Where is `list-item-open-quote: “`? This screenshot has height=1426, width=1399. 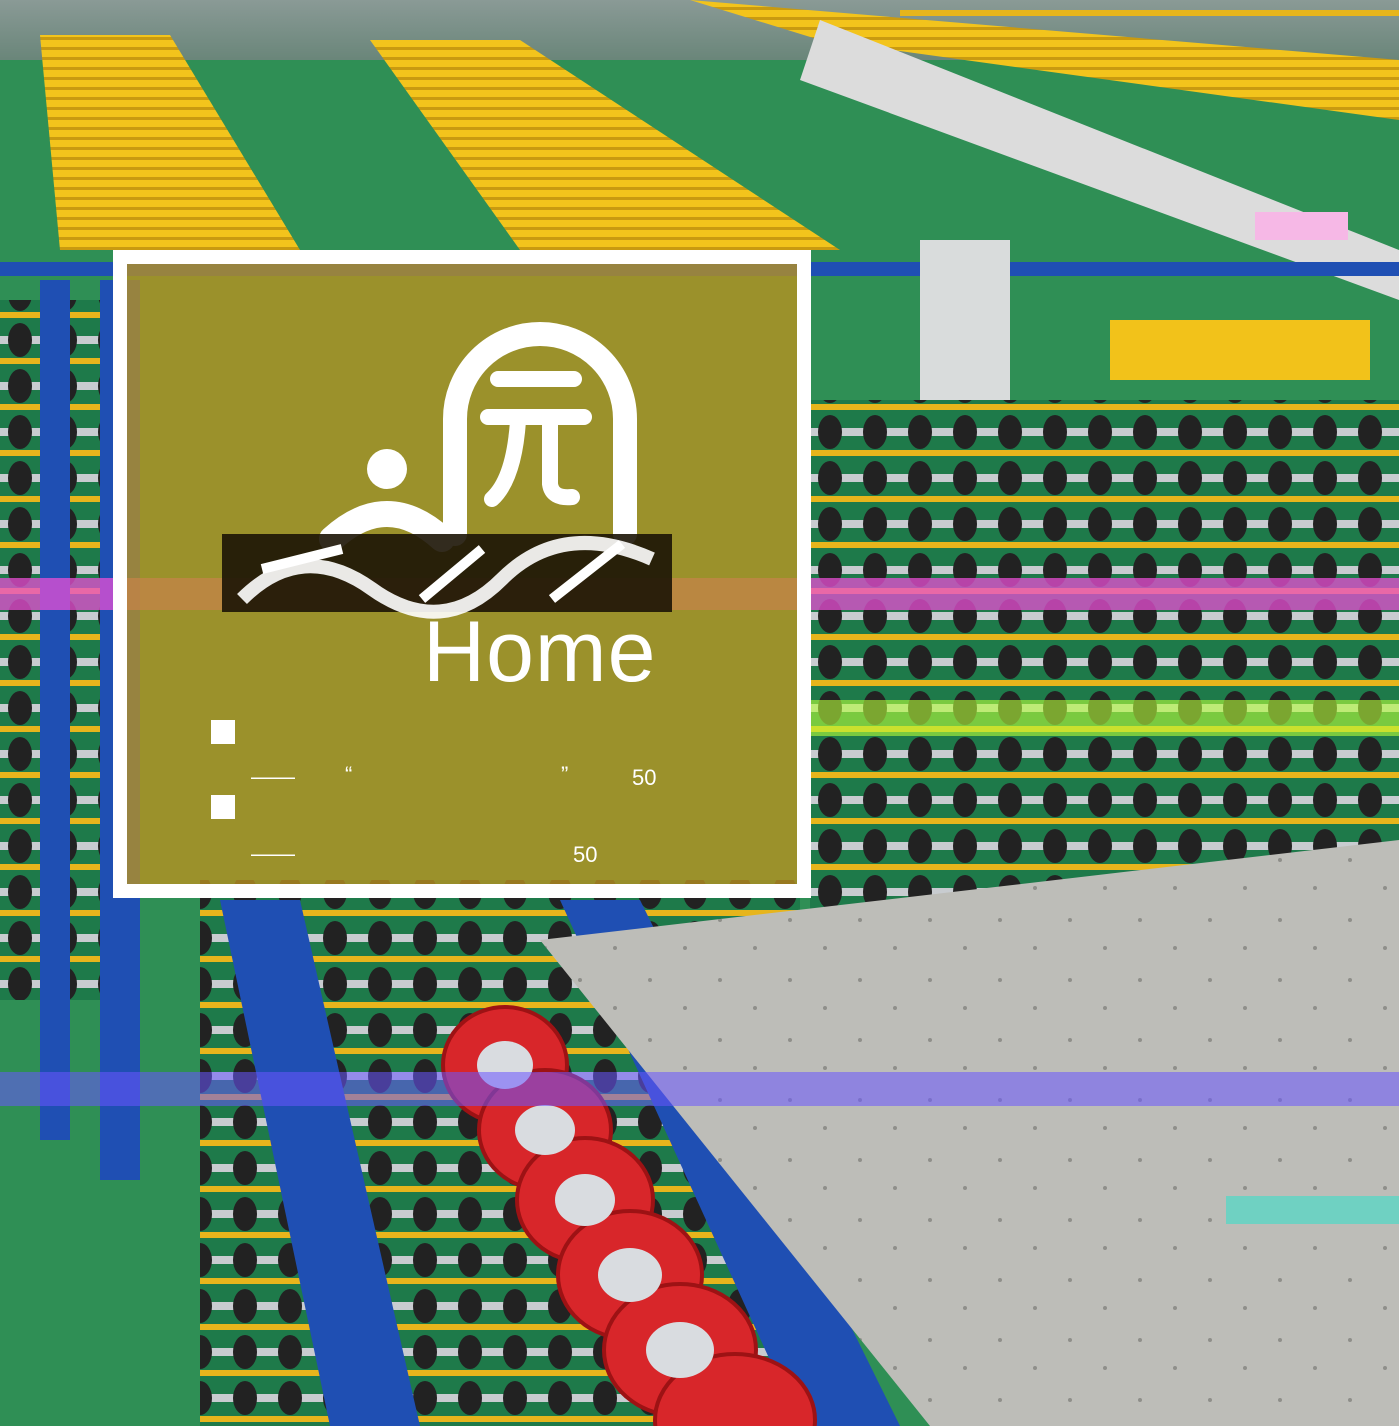 list-item-open-quote: “ is located at coordinates (349, 774).